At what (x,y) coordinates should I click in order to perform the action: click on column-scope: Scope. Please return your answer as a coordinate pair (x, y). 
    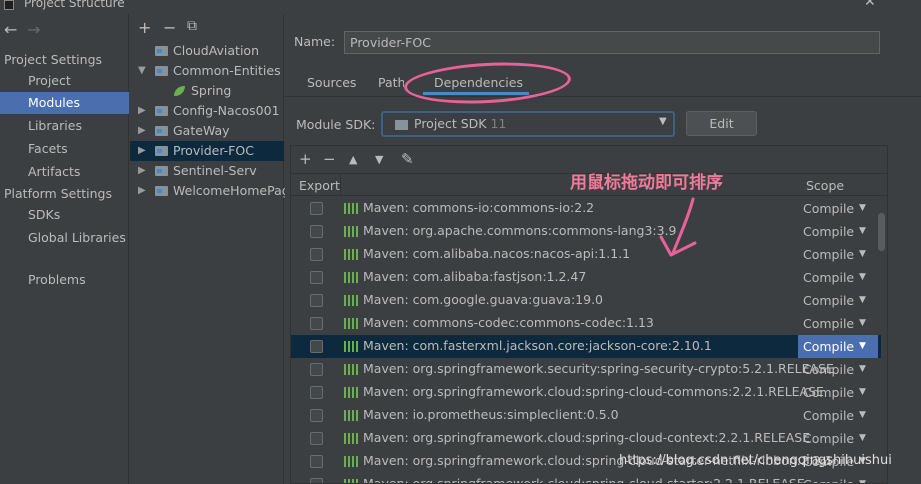
    Looking at the image, I should click on (825, 185).